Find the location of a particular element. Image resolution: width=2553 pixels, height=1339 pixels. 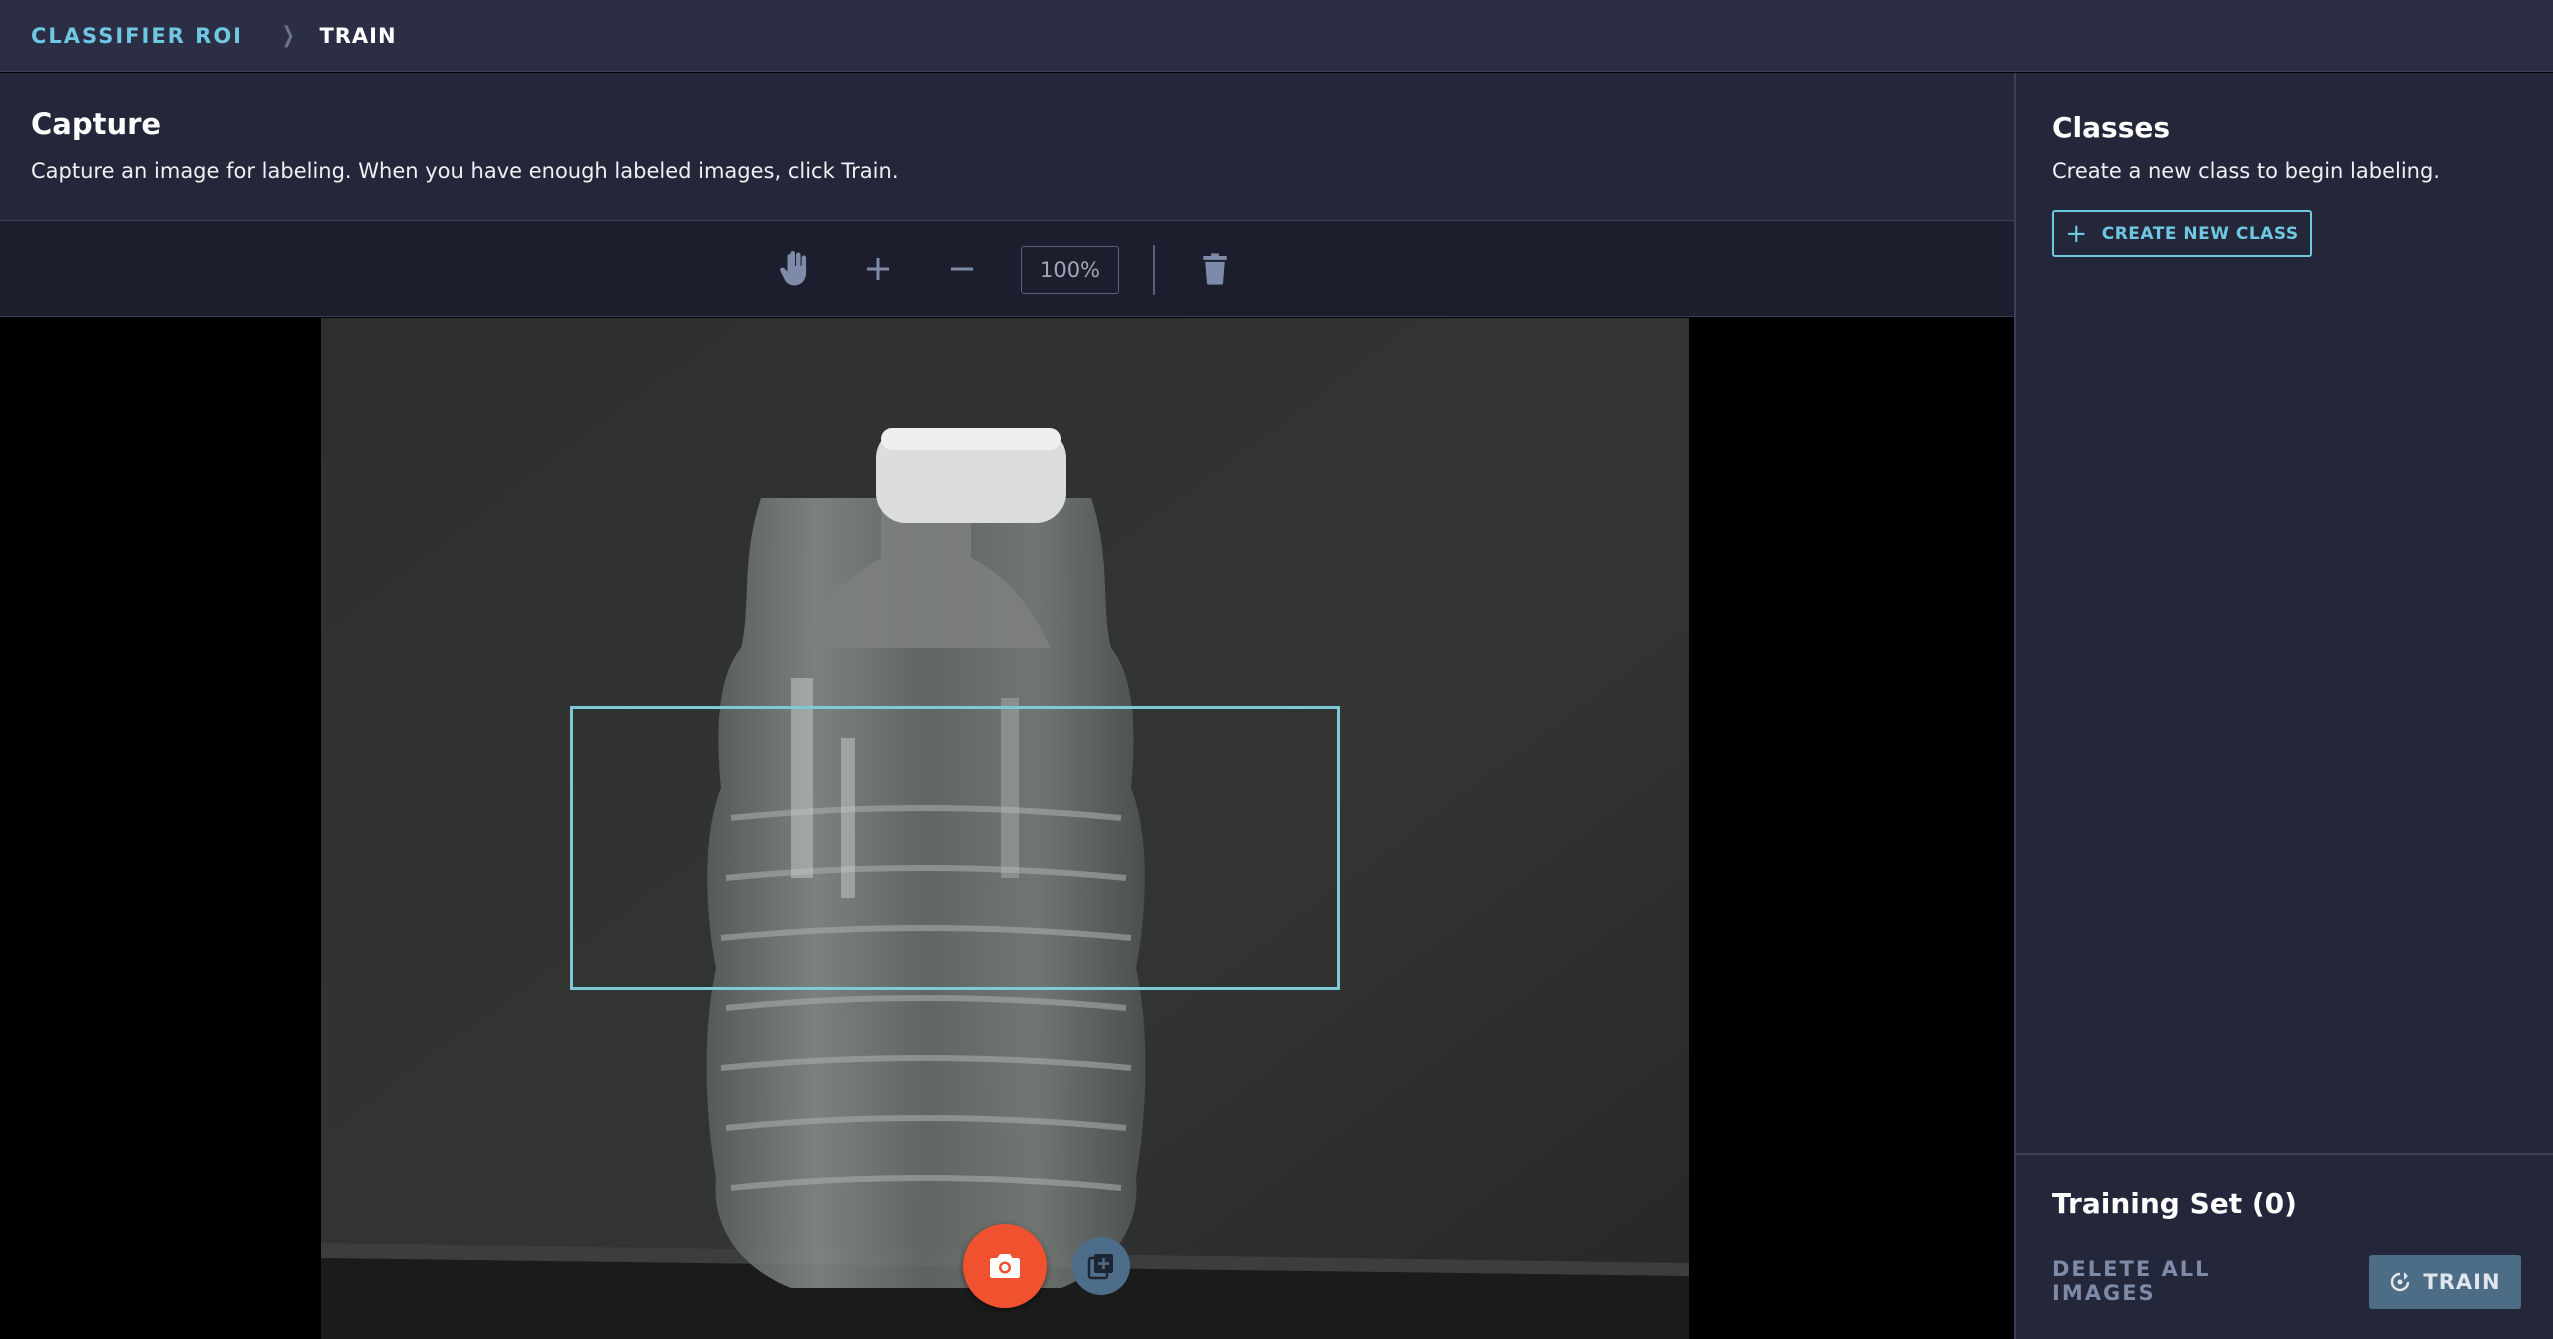

top-bar: CLASSIFIER ROI ❯ TRAIN is located at coordinates (1276, 36).